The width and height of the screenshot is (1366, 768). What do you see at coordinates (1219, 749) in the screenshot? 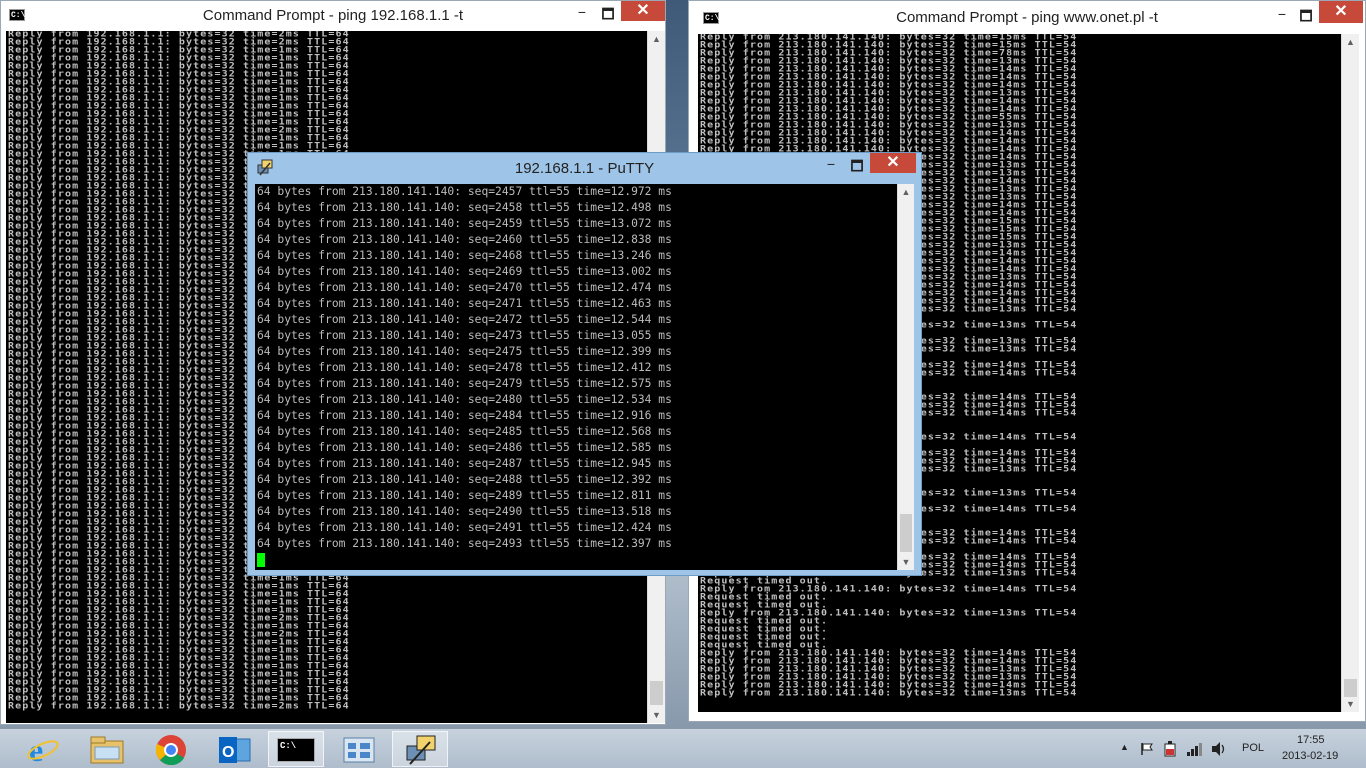
I see `volume-icon` at bounding box center [1219, 749].